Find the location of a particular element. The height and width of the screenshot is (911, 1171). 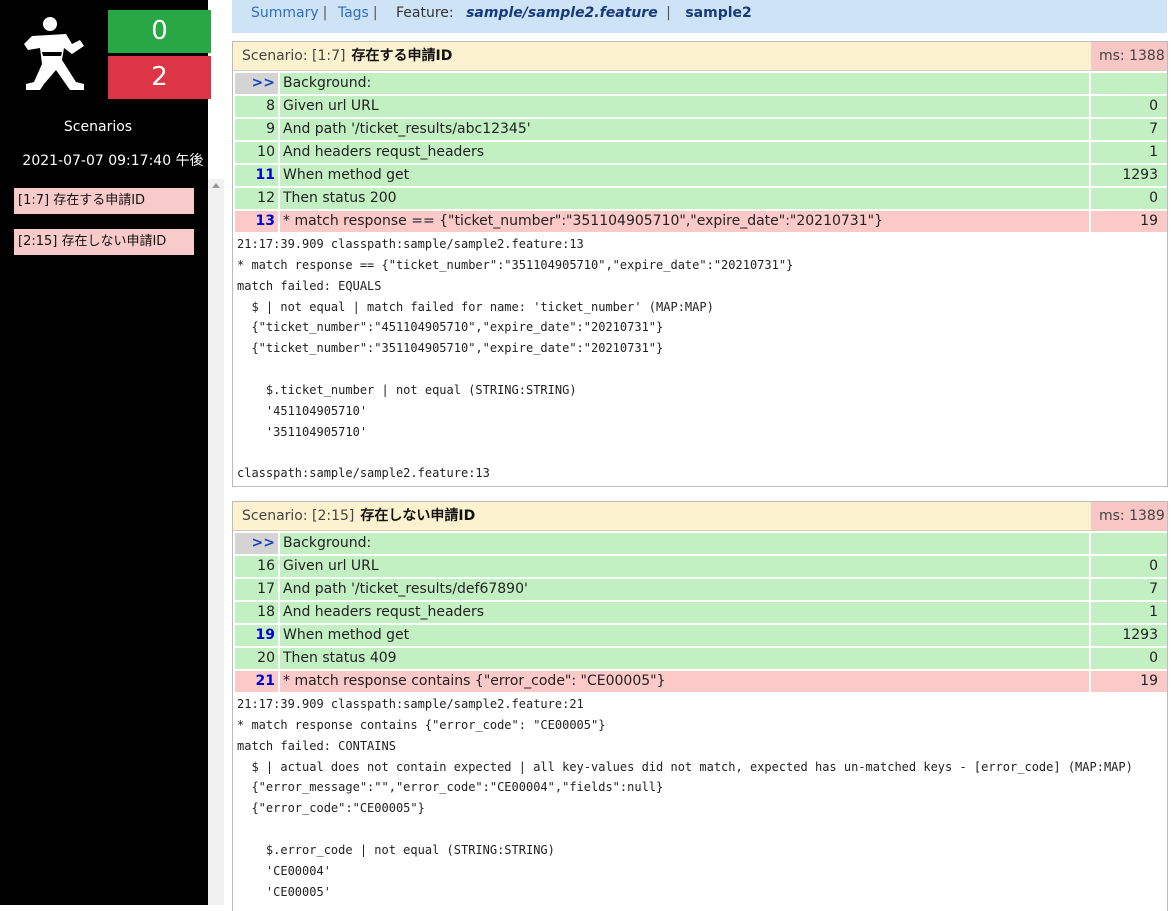

log-line: $.error_code | not equal (STRING:STRING) is located at coordinates (396, 849).